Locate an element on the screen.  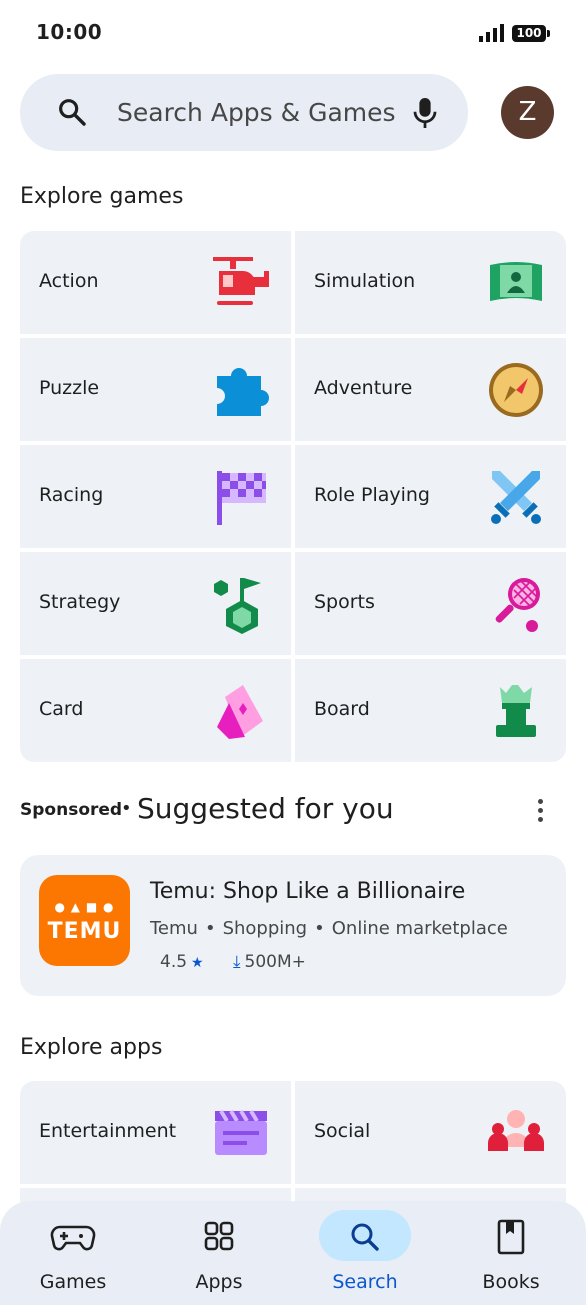
category-label: Action is located at coordinates (69, 281).